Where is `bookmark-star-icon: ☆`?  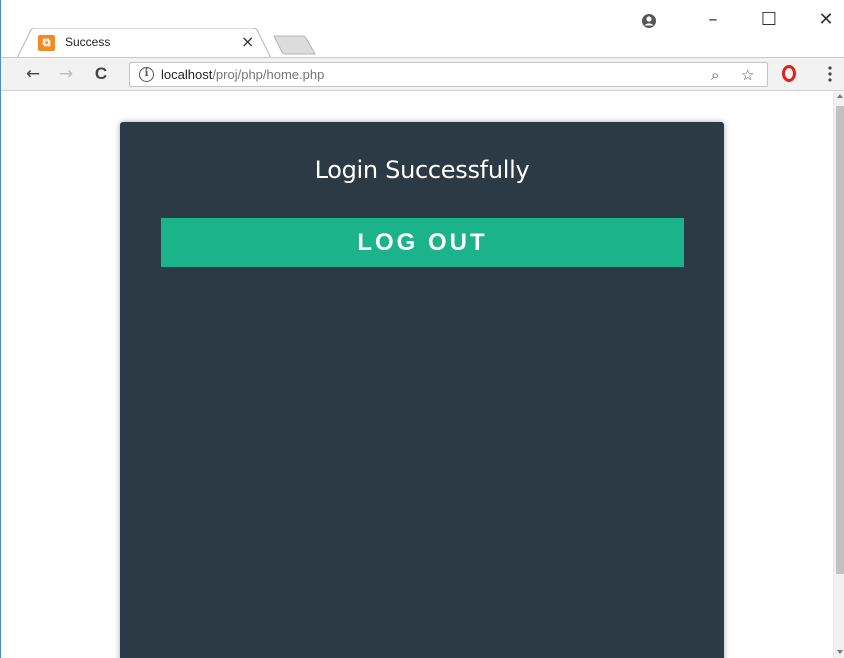 bookmark-star-icon: ☆ is located at coordinates (747, 75).